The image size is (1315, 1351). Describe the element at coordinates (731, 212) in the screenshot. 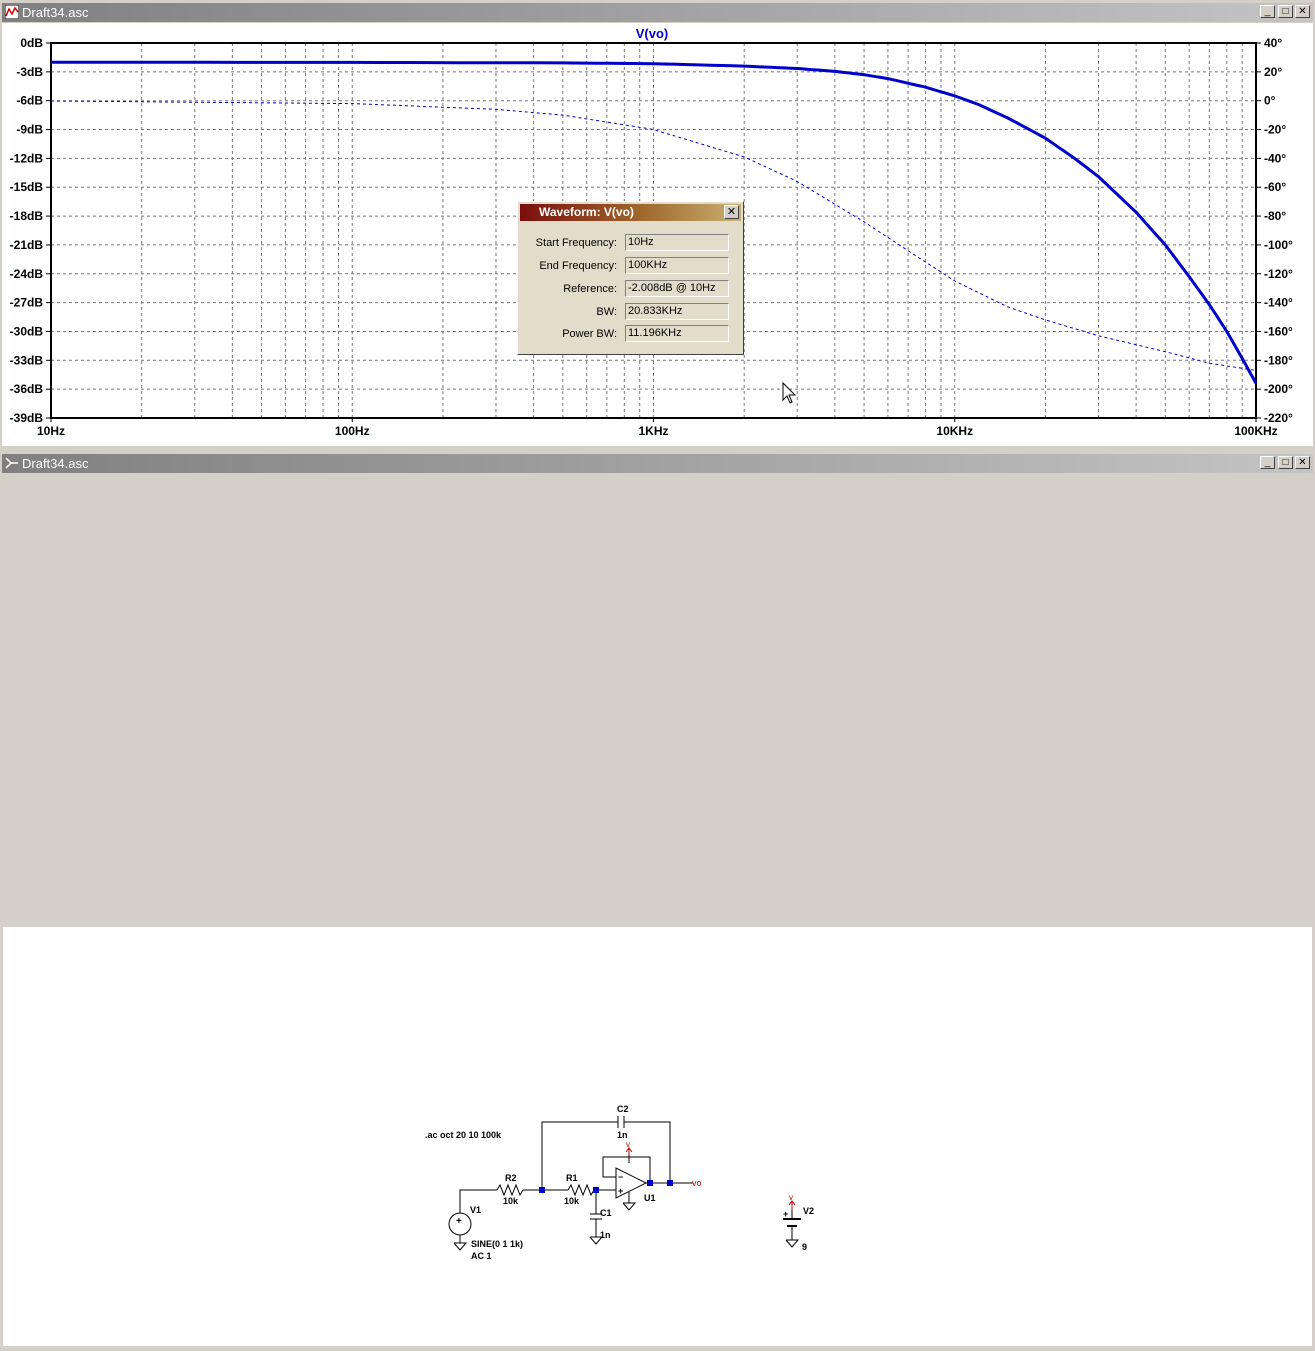

I see `dialog-close-button: ✕` at that location.